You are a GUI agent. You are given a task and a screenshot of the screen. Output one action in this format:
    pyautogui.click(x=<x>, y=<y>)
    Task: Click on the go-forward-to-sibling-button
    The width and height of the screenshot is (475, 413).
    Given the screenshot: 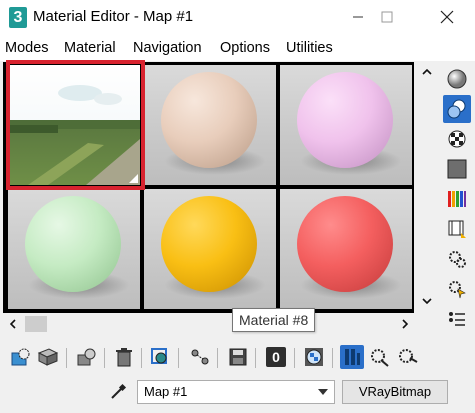 What is the action you would take?
    pyautogui.click(x=408, y=357)
    